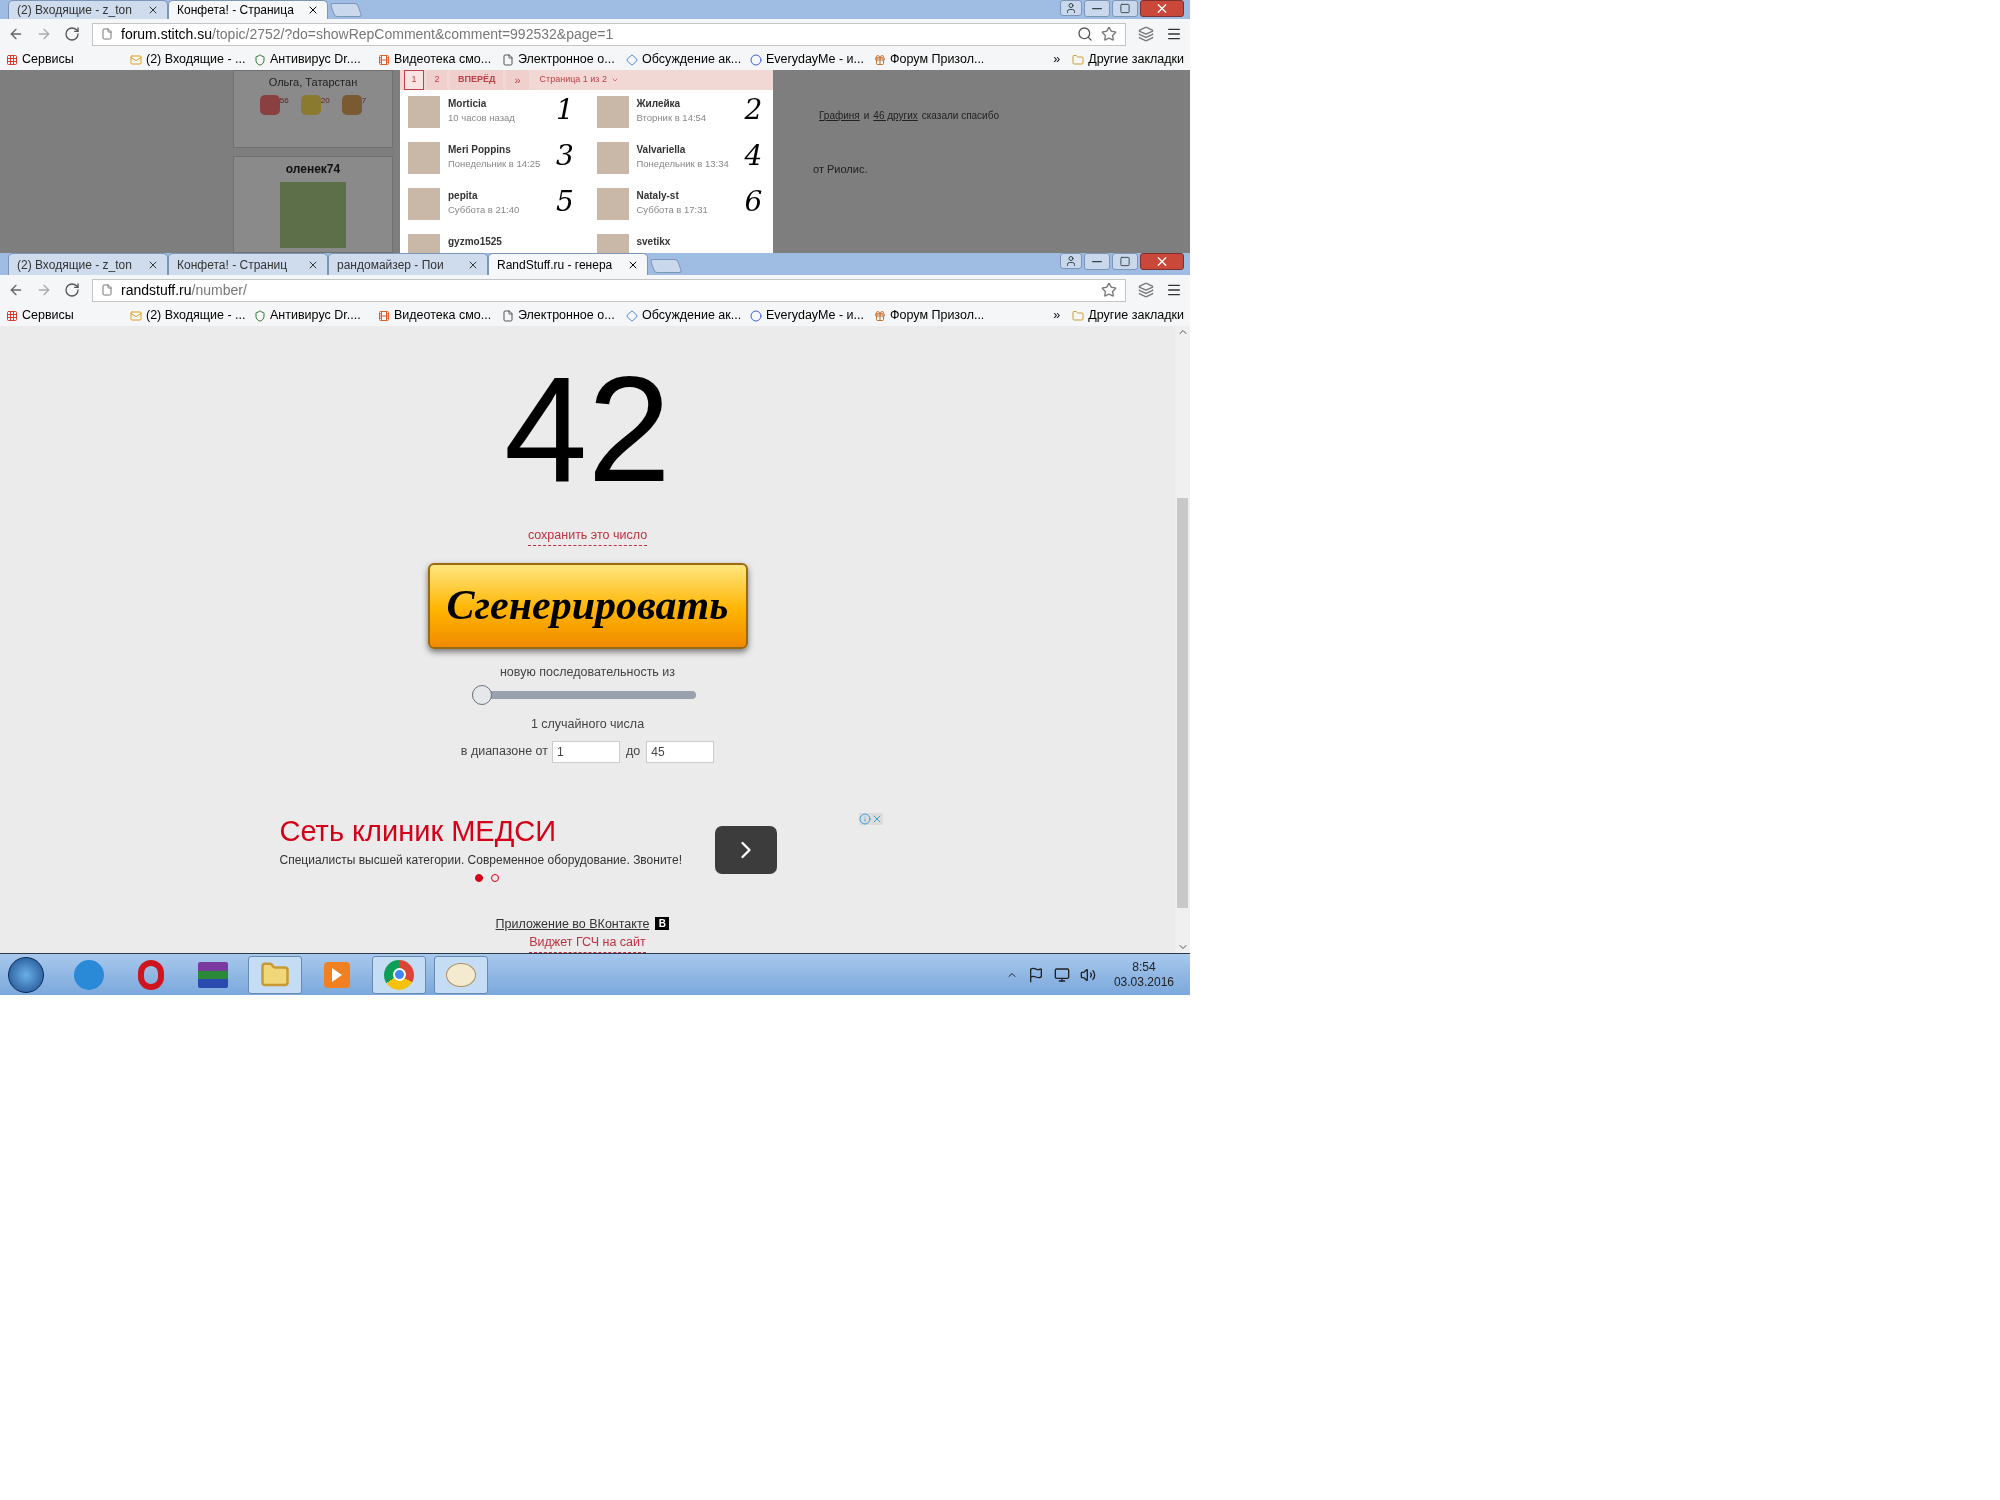  What do you see at coordinates (1087, 974) in the screenshot?
I see `volume-icon` at bounding box center [1087, 974].